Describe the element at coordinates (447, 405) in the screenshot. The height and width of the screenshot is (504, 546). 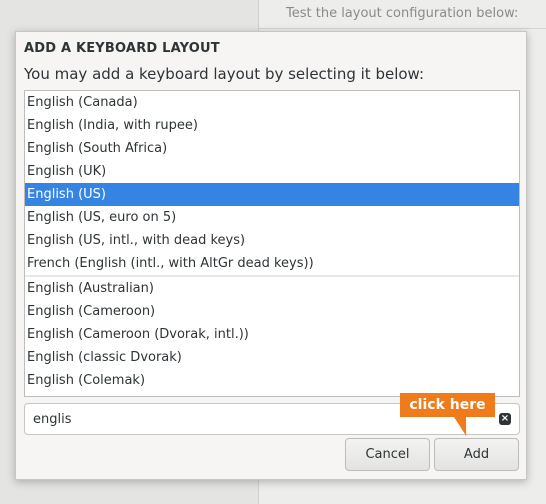
I see `click-here-callout: click here` at that location.